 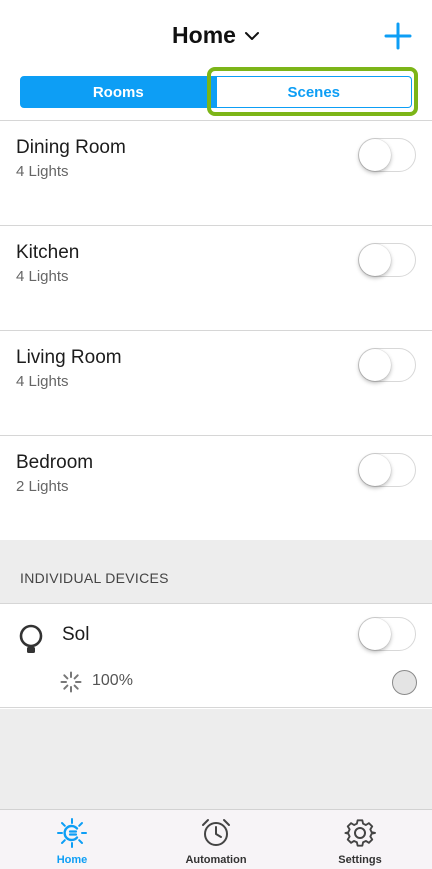 I want to click on rooms-scenes-segmented-control: Rooms Scenes, so click(x=216, y=92).